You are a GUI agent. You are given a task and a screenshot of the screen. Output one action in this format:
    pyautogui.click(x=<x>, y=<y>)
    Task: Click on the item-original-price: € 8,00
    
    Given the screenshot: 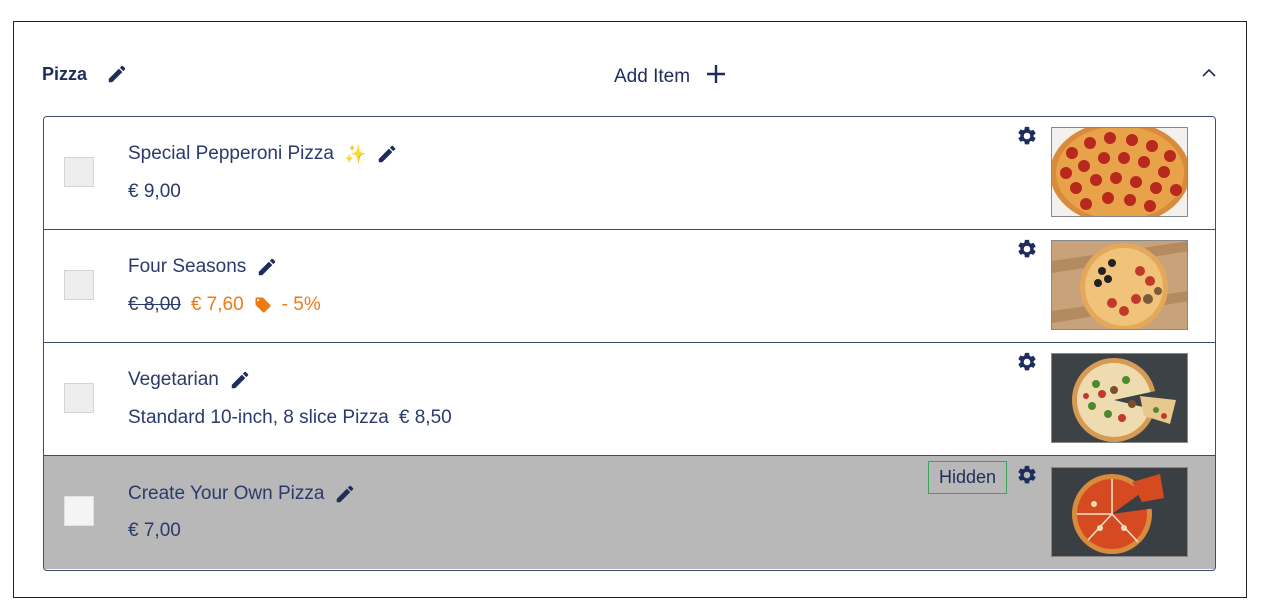 What is the action you would take?
    pyautogui.click(x=154, y=304)
    